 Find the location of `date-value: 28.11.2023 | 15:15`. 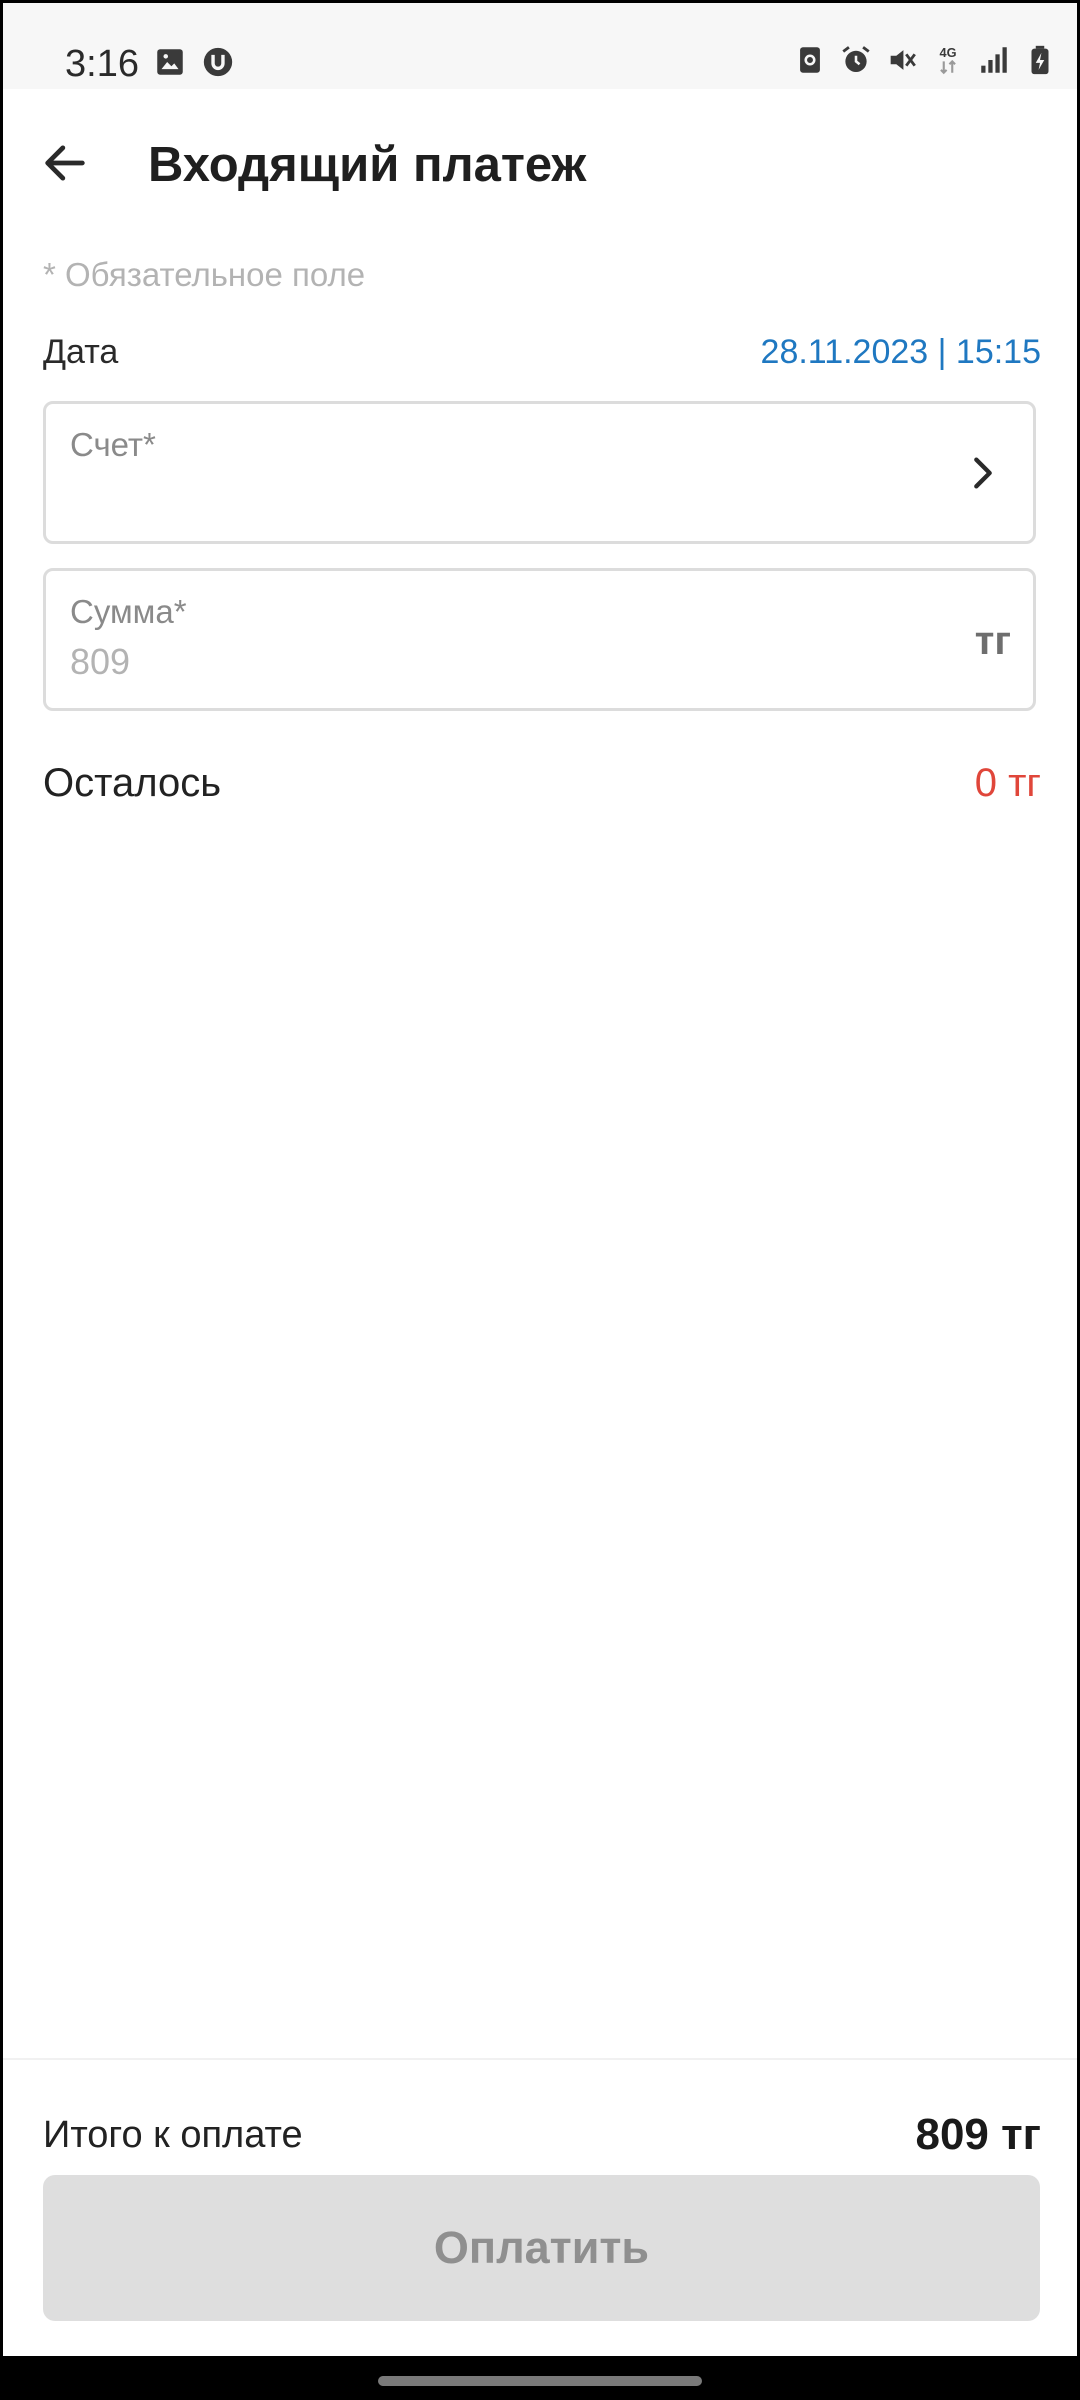

date-value: 28.11.2023 | 15:15 is located at coordinates (901, 352).